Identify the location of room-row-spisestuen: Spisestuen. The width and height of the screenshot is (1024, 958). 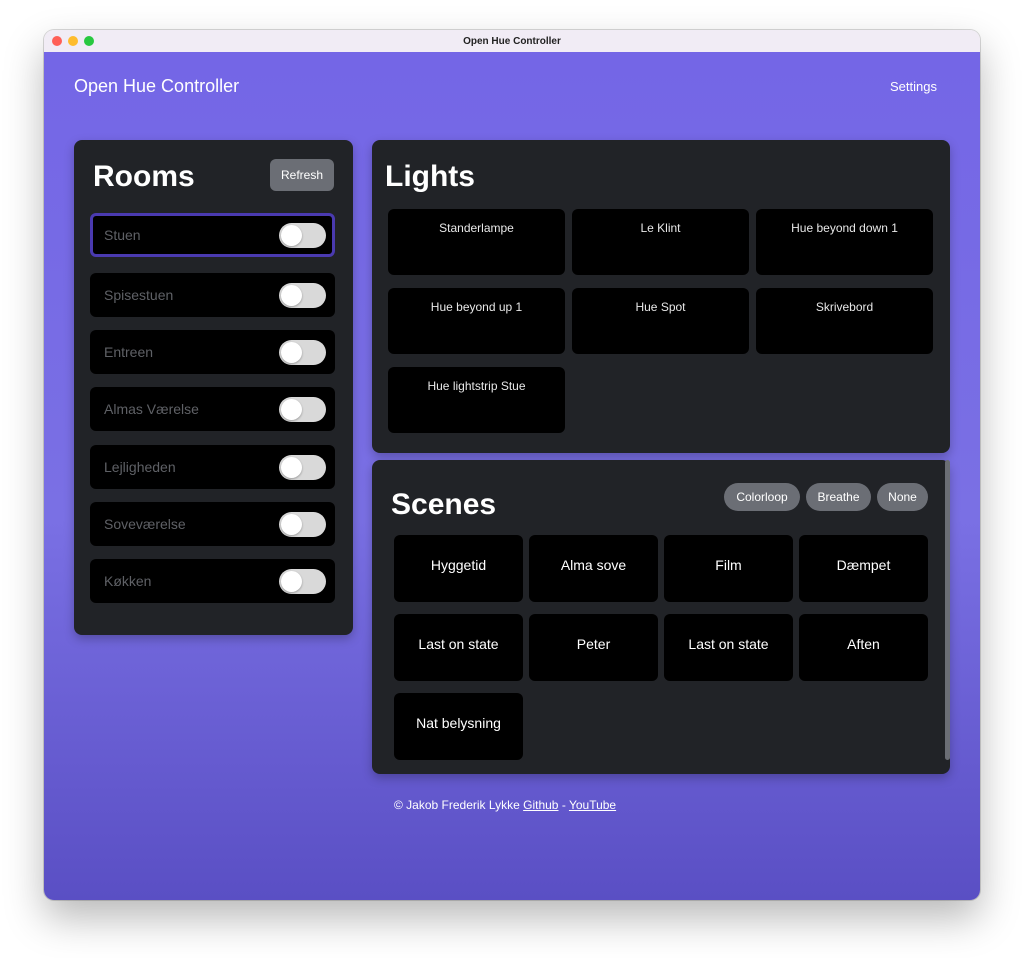
(212, 295).